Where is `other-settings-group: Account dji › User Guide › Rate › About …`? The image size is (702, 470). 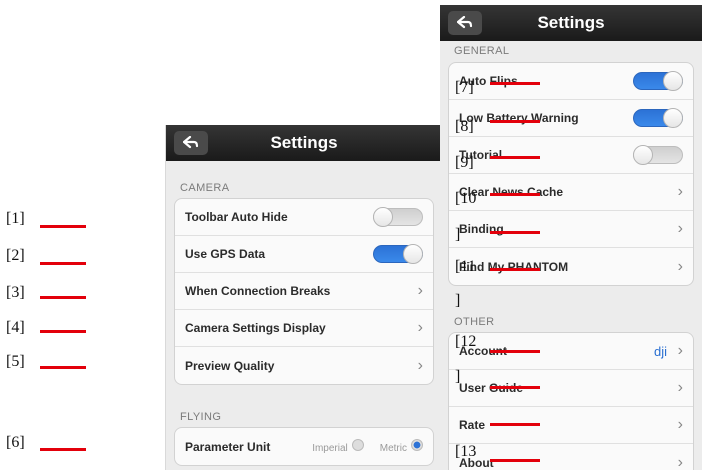
other-settings-group: Account dji › User Guide › Rate › About … is located at coordinates (571, 401).